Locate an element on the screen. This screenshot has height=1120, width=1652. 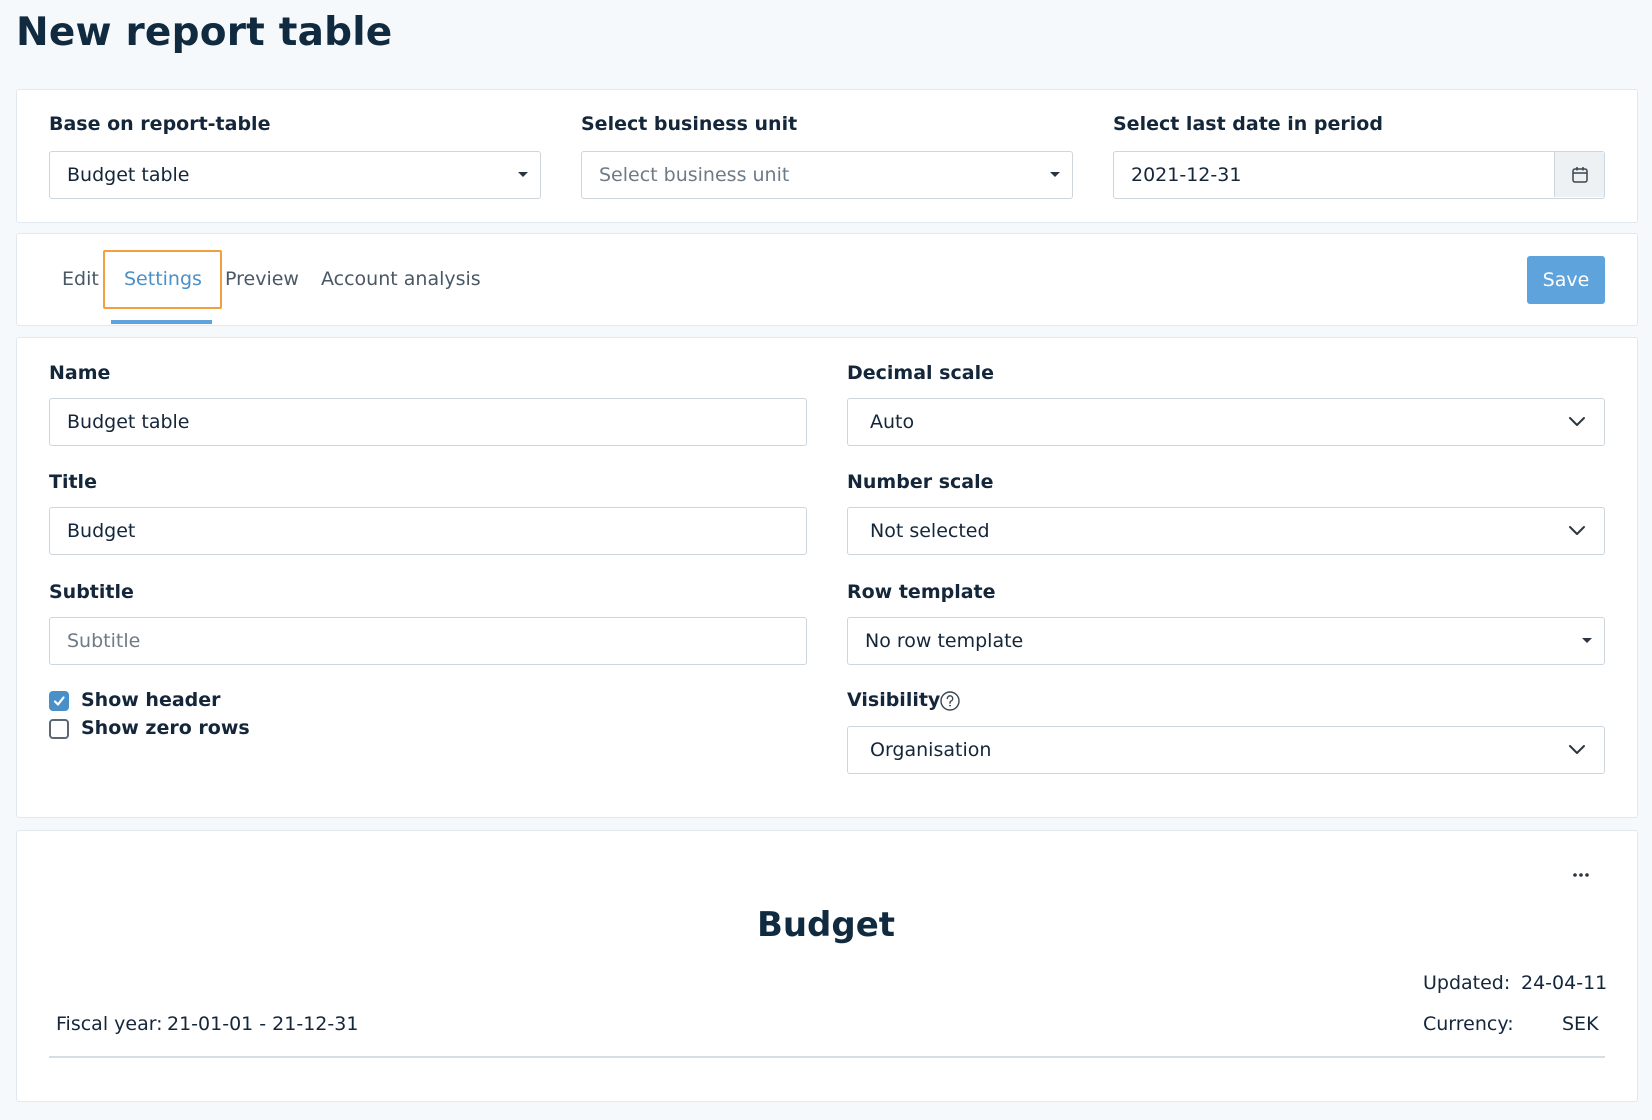
visibility-select: Organisation is located at coordinates (1226, 750).